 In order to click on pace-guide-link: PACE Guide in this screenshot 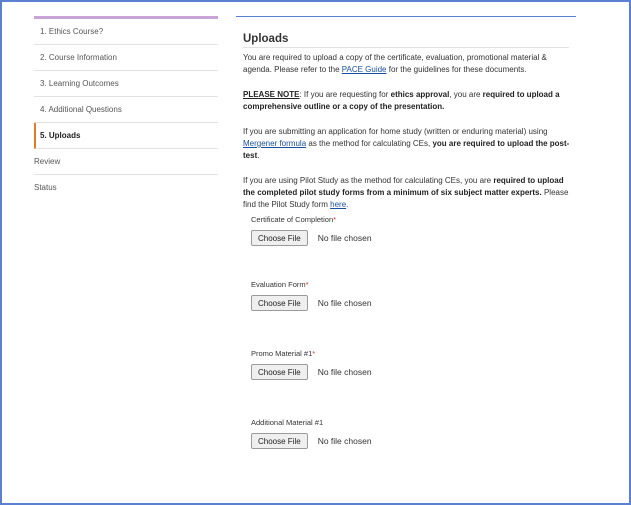, I will do `click(364, 69)`.